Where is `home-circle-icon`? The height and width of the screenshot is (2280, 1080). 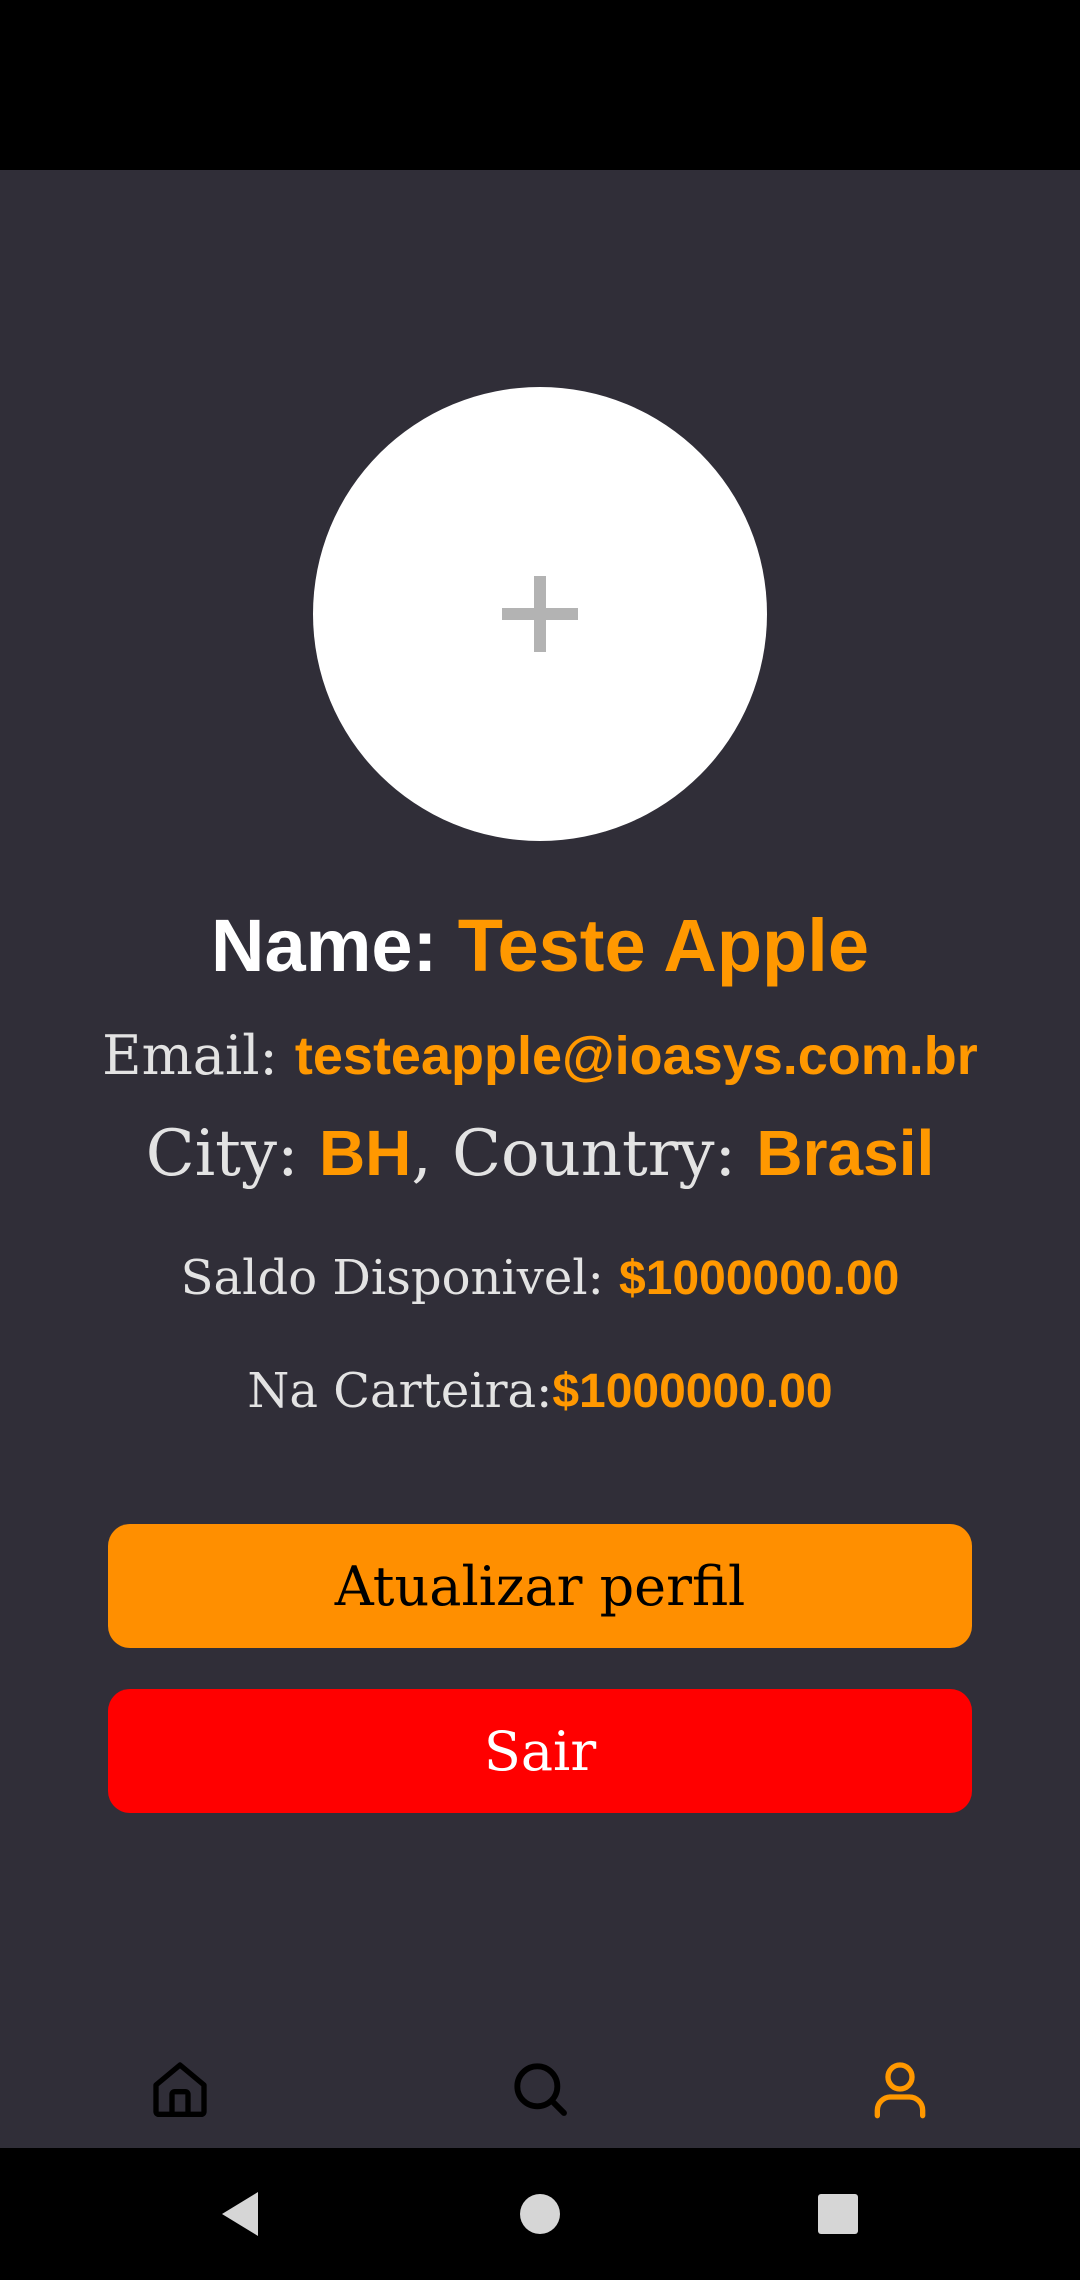 home-circle-icon is located at coordinates (540, 2214).